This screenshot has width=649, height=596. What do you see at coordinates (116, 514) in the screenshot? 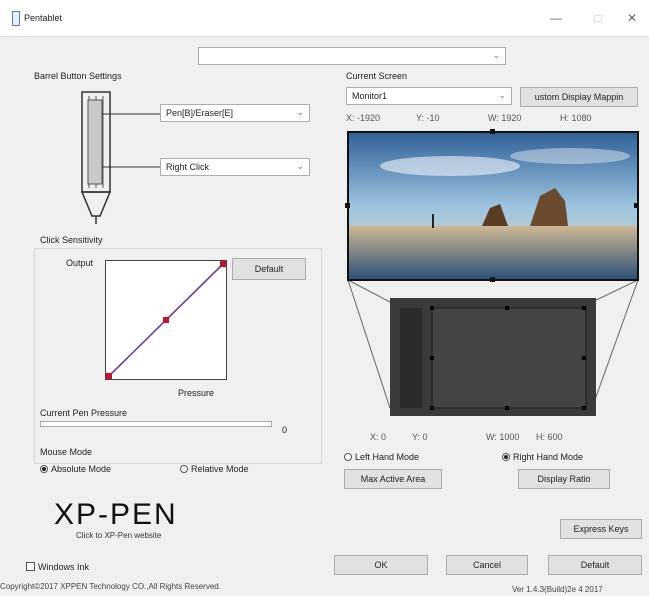
I see `xp-pen-logo: XP-PEN` at bounding box center [116, 514].